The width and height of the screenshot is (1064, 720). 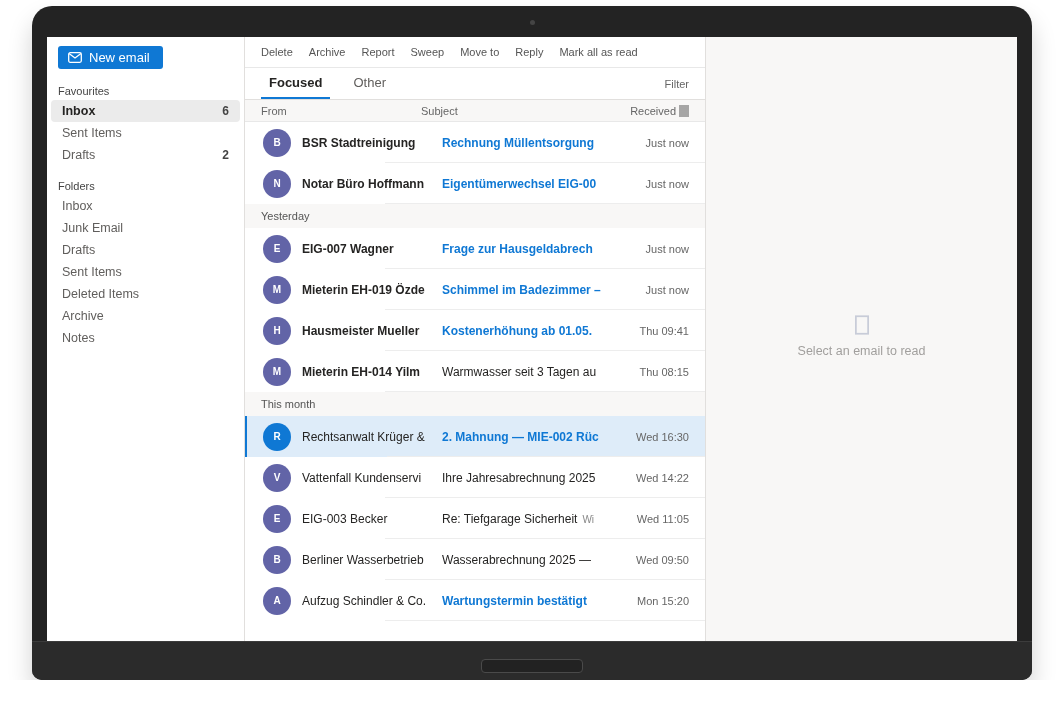 What do you see at coordinates (427, 52) in the screenshot?
I see `toolbar-button: Sweep` at bounding box center [427, 52].